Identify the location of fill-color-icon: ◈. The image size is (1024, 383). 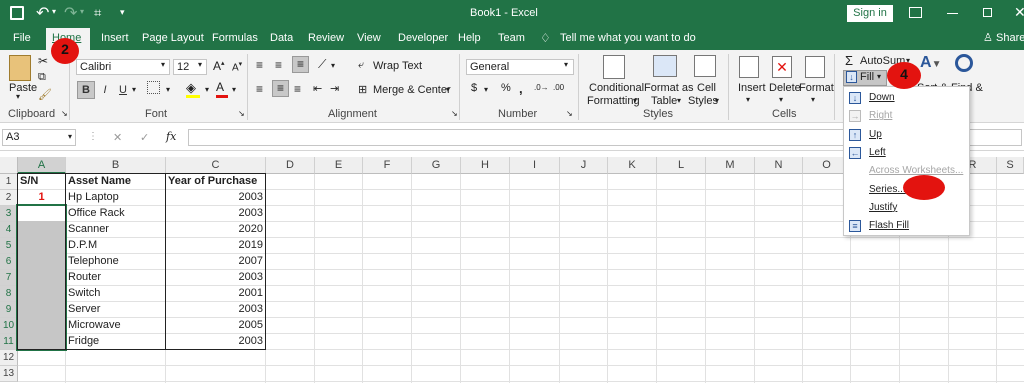
(193, 89).